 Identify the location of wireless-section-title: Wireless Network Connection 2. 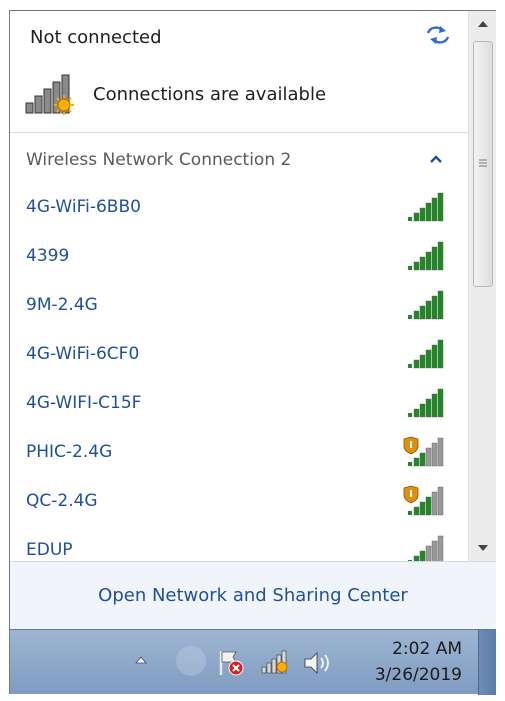
(159, 160).